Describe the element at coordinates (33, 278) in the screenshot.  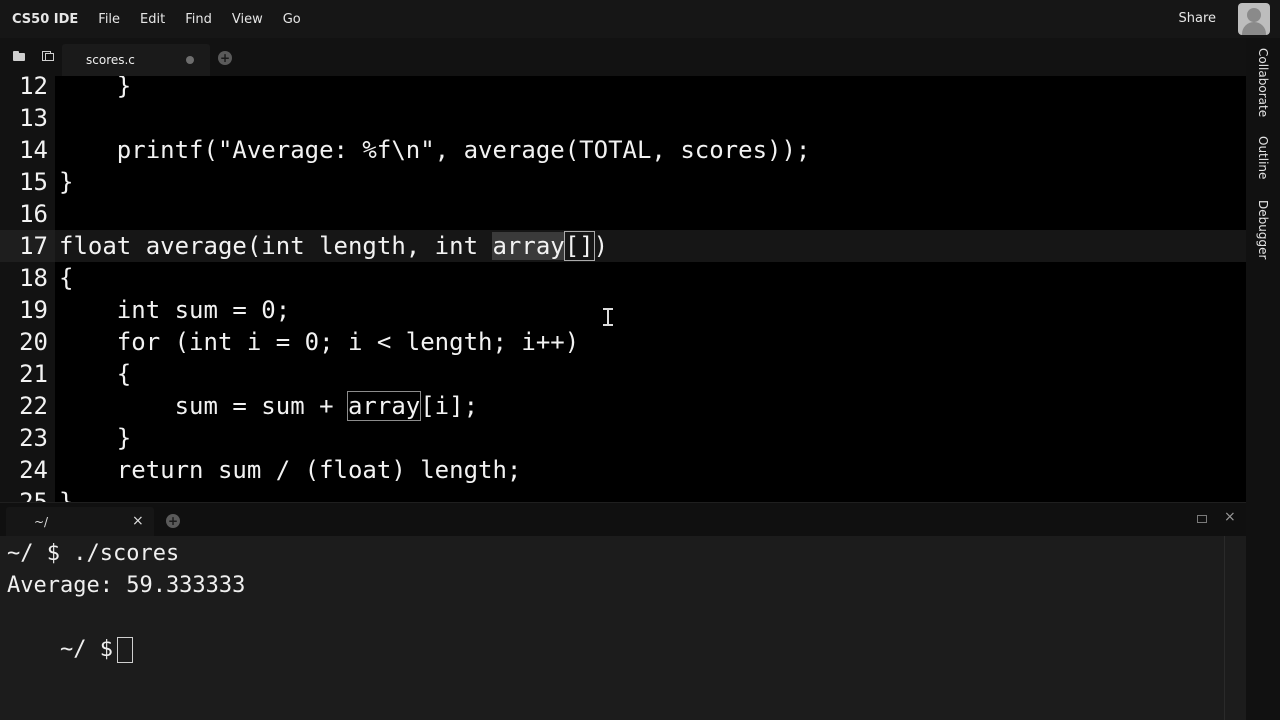
I see `line-number: 18` at that location.